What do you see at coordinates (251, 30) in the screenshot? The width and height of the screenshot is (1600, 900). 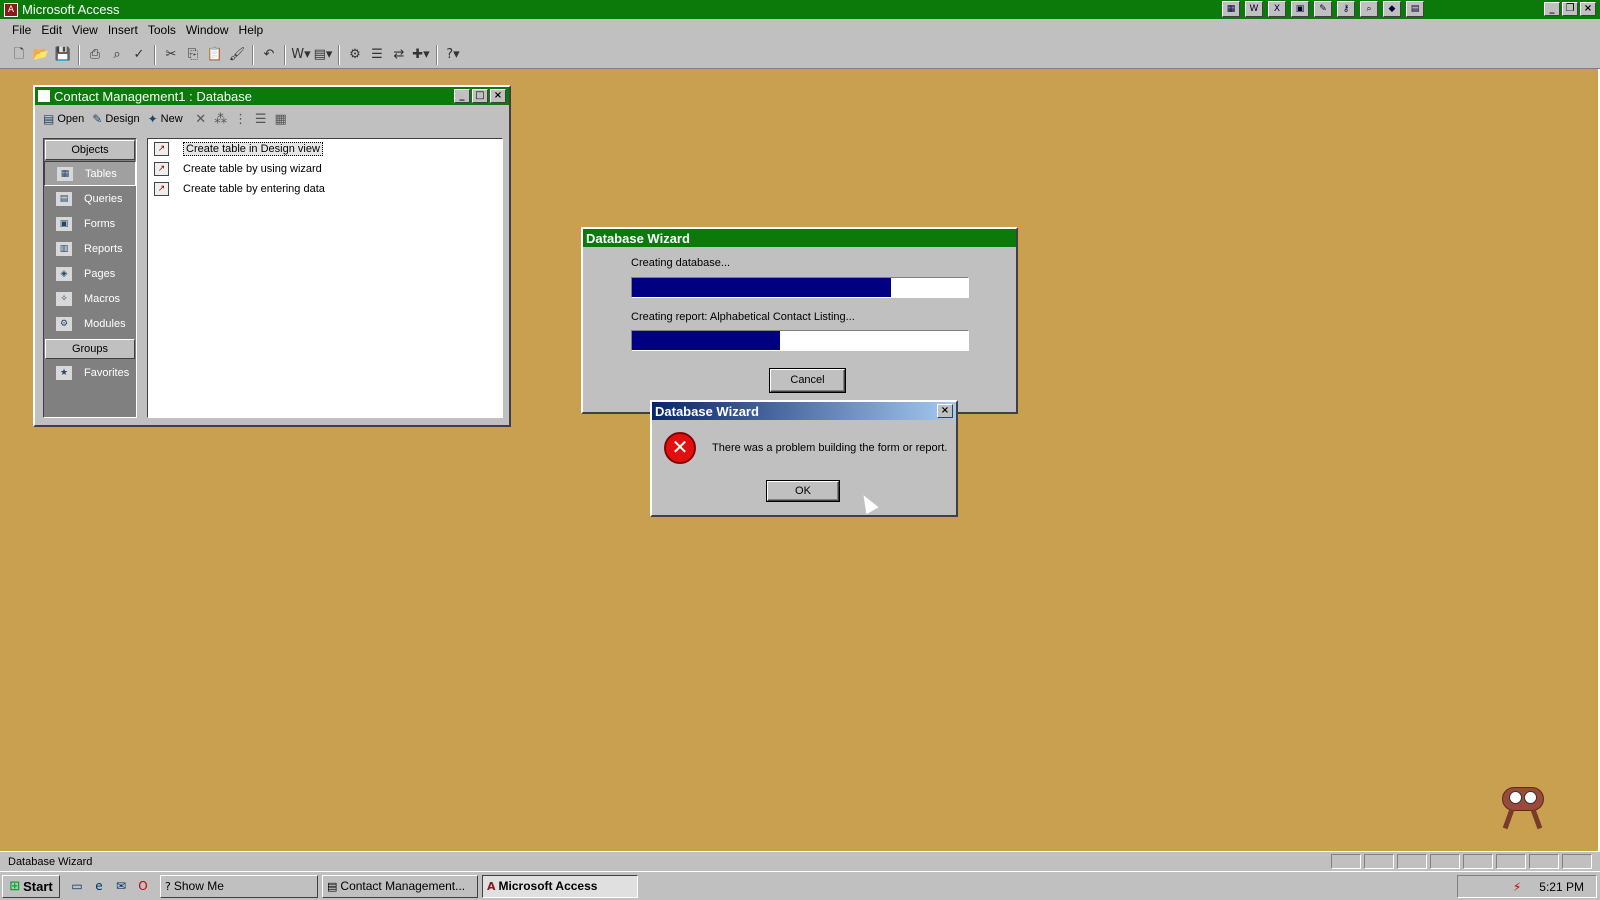 I see `menu-help: Help` at bounding box center [251, 30].